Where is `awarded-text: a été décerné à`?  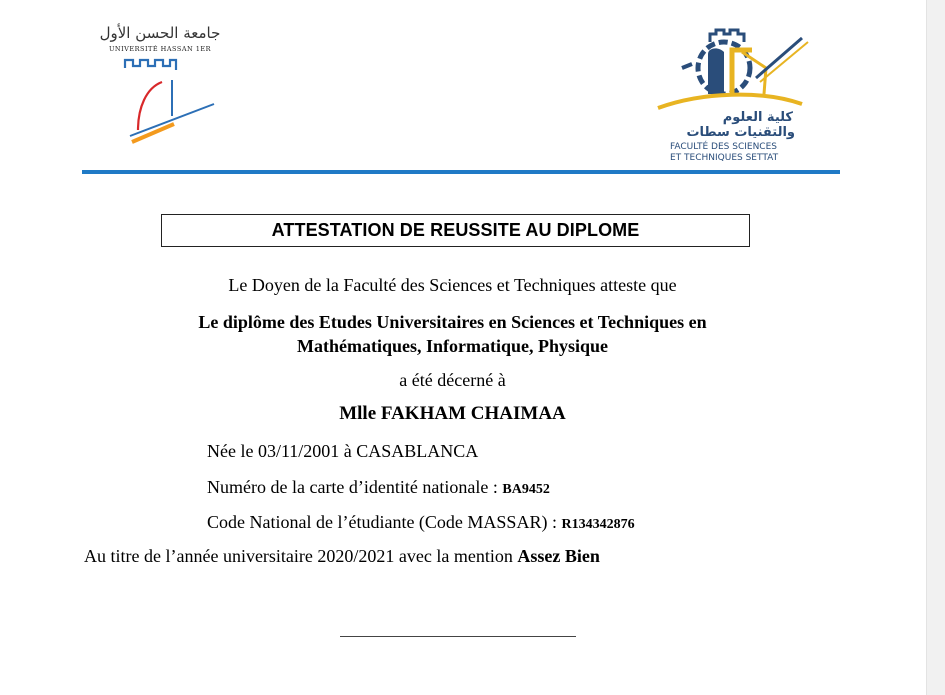
awarded-text: a été décerné à is located at coordinates (452, 380).